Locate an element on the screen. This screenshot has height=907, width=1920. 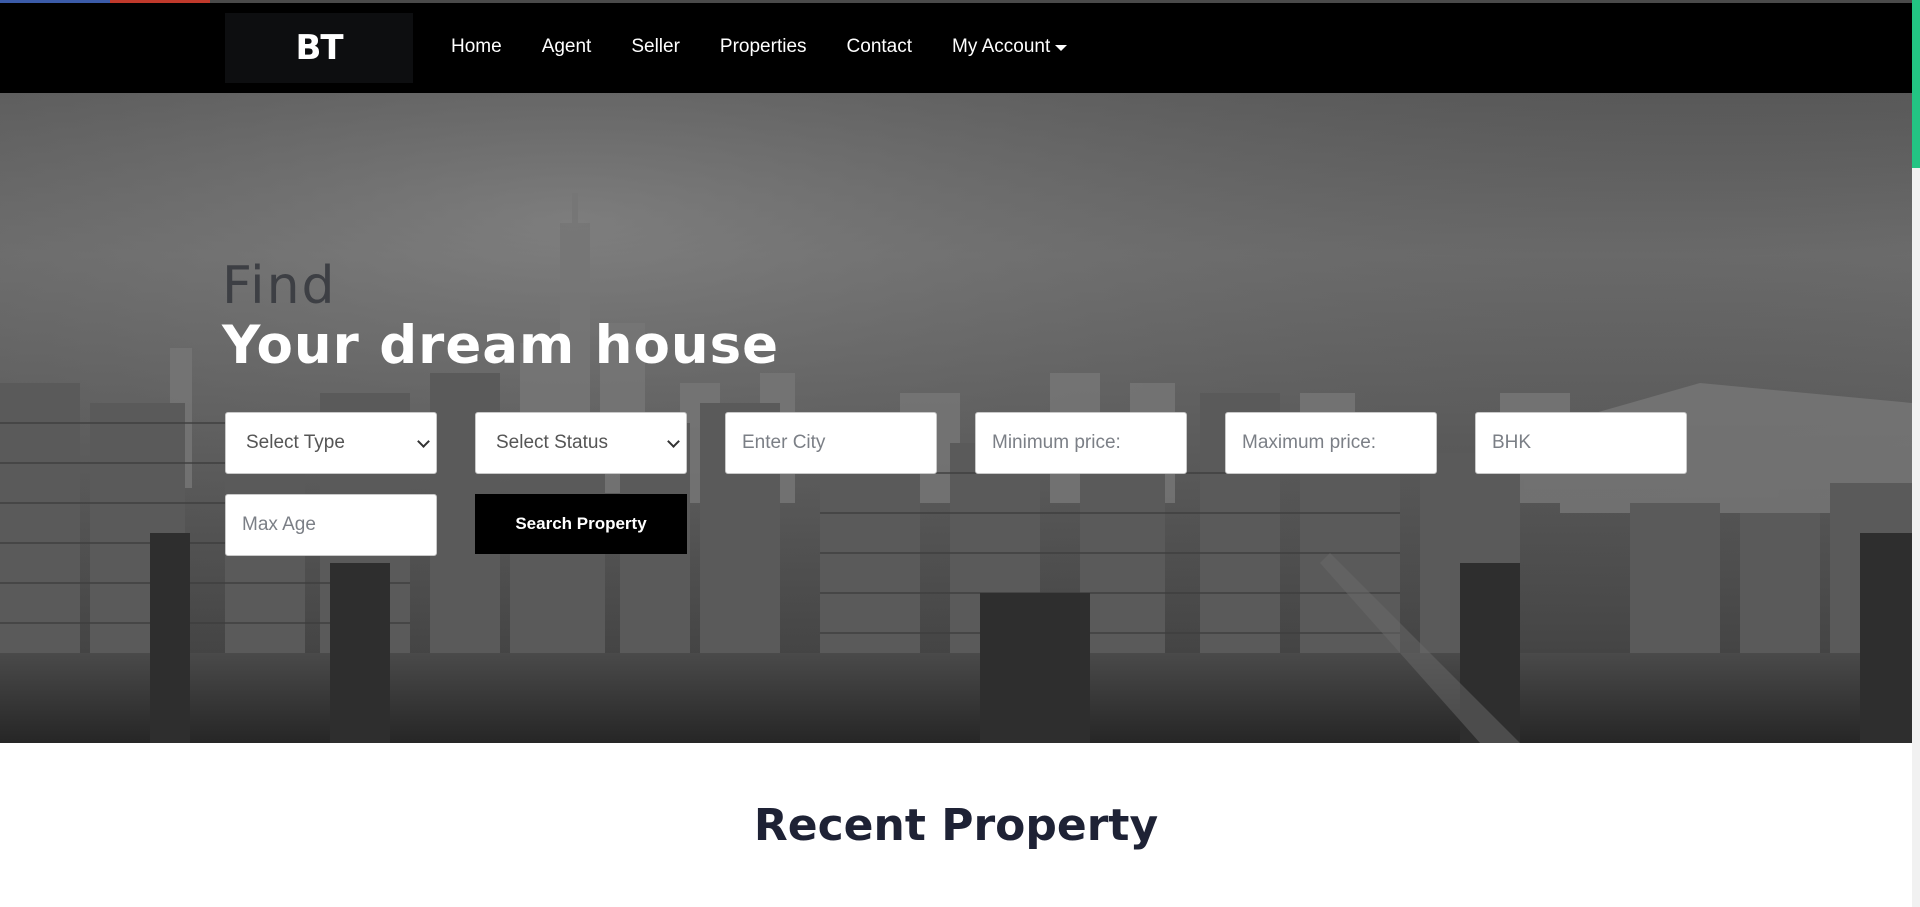
nav-link-agent: Agent is located at coordinates (567, 47).